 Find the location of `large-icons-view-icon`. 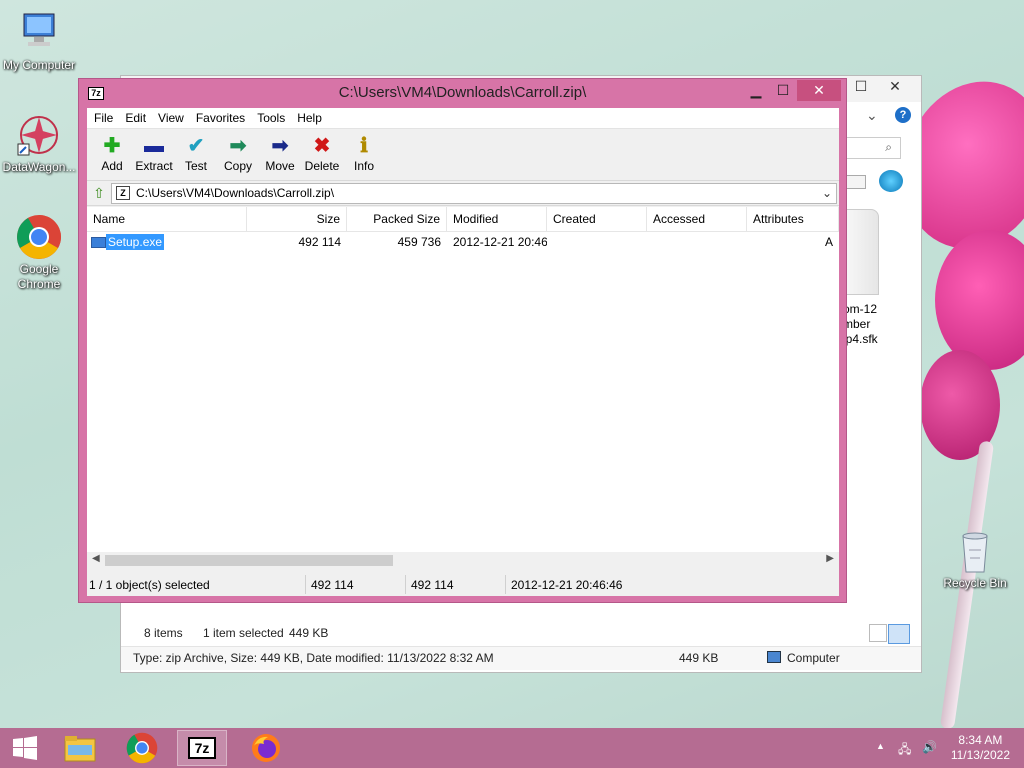

large-icons-view-icon is located at coordinates (899, 634).